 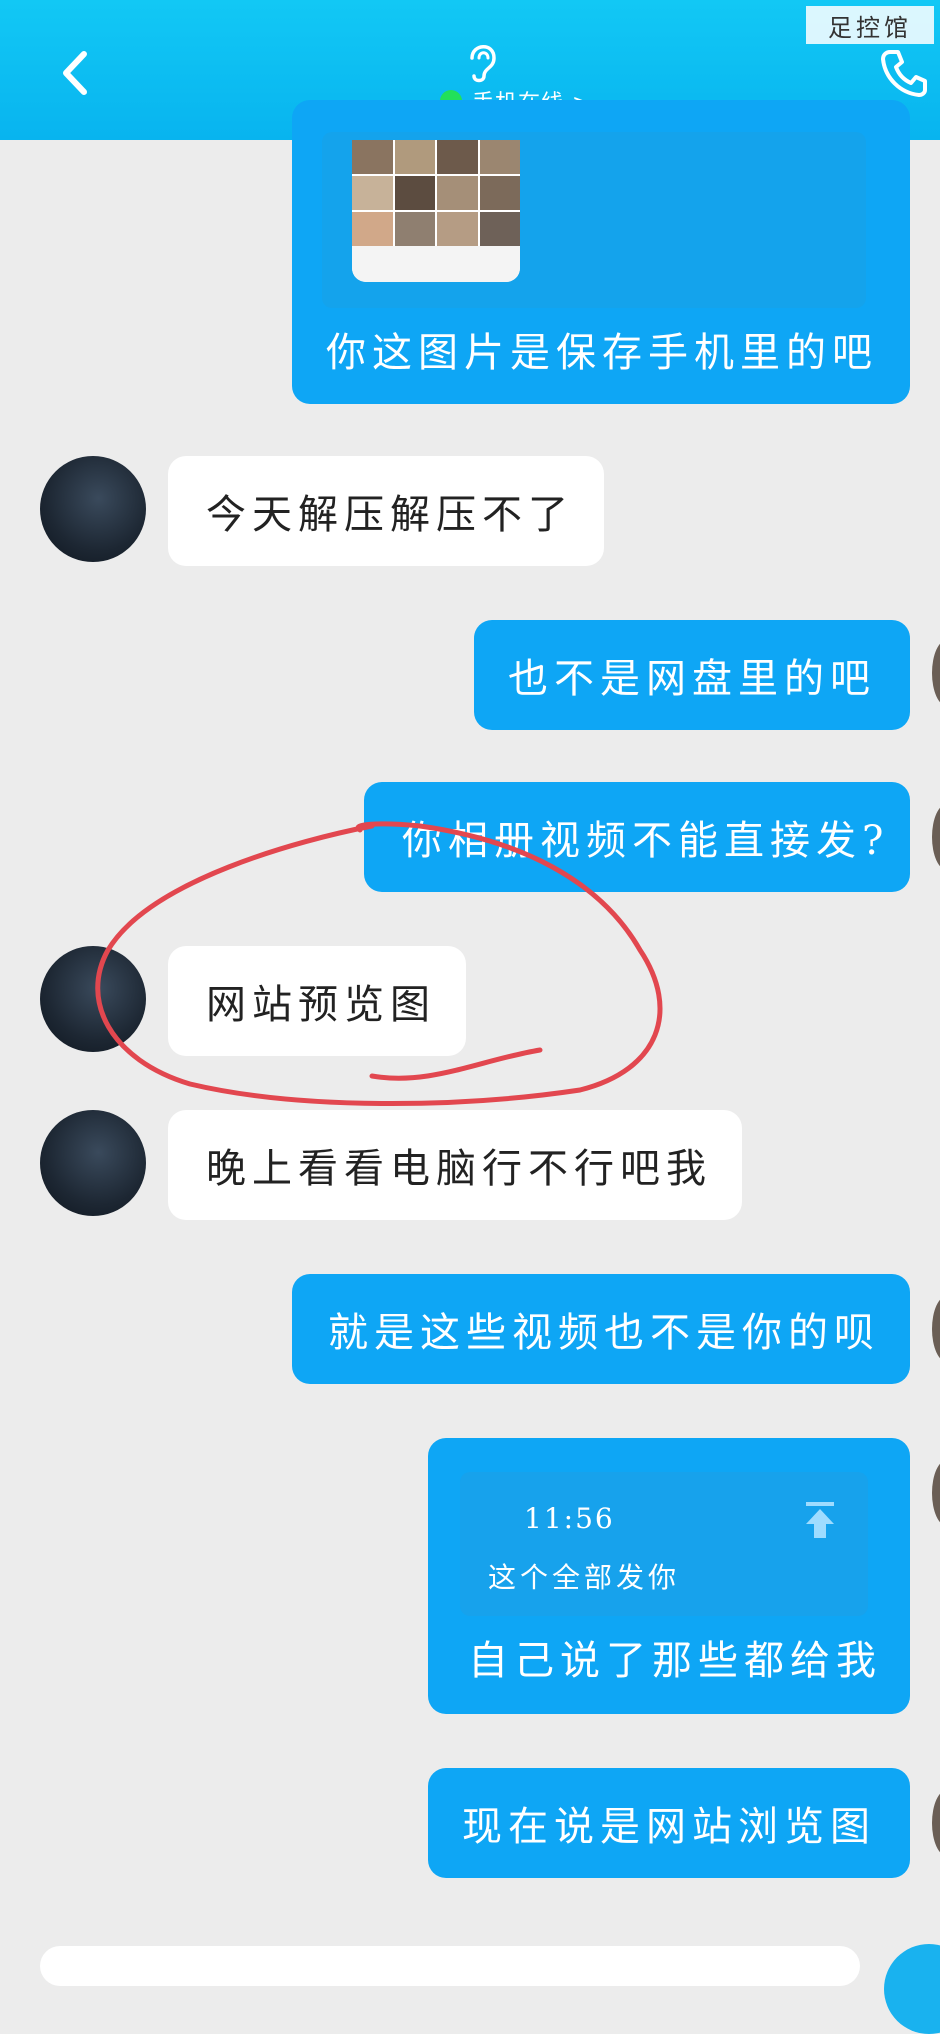 What do you see at coordinates (820, 1520) in the screenshot?
I see `upload-icon` at bounding box center [820, 1520].